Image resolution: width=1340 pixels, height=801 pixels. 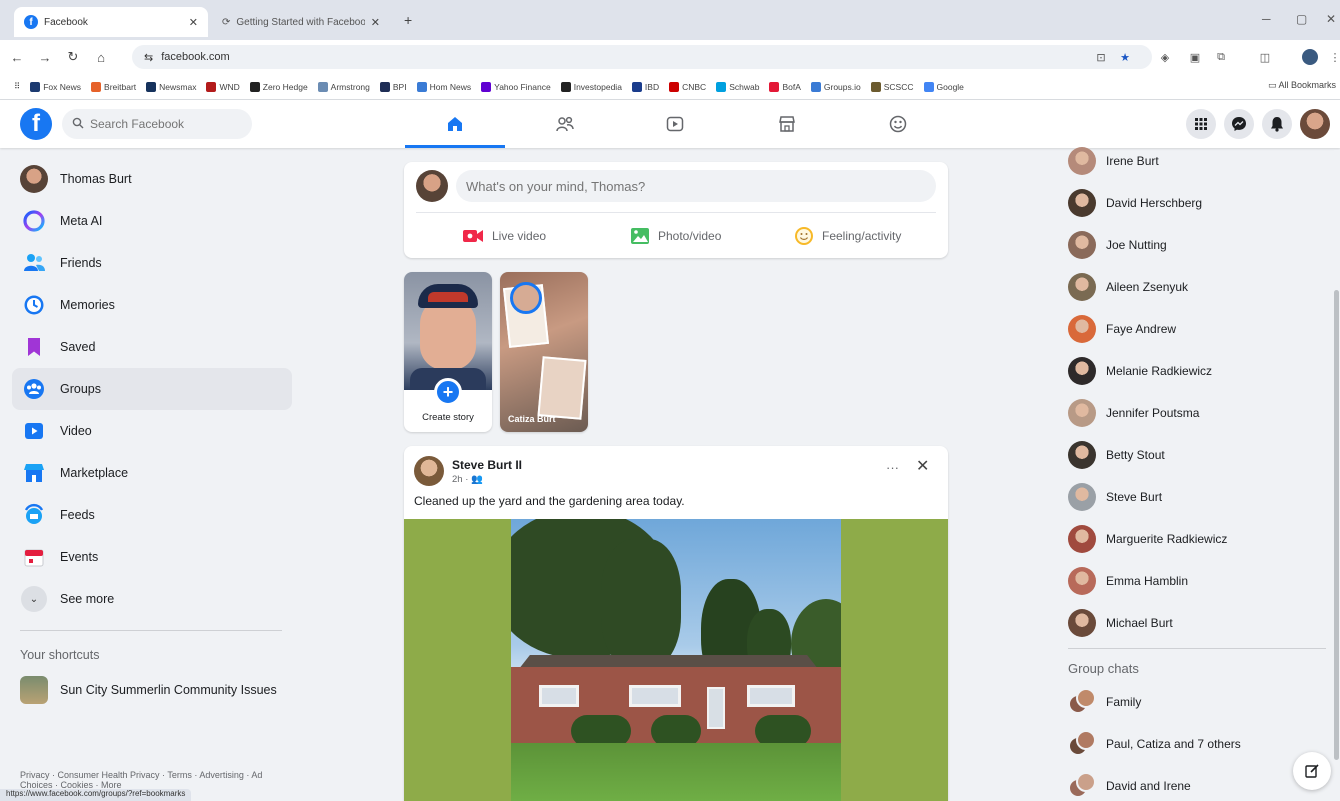 What do you see at coordinates (1310, 57) in the screenshot?
I see `browser-profile-icon` at bounding box center [1310, 57].